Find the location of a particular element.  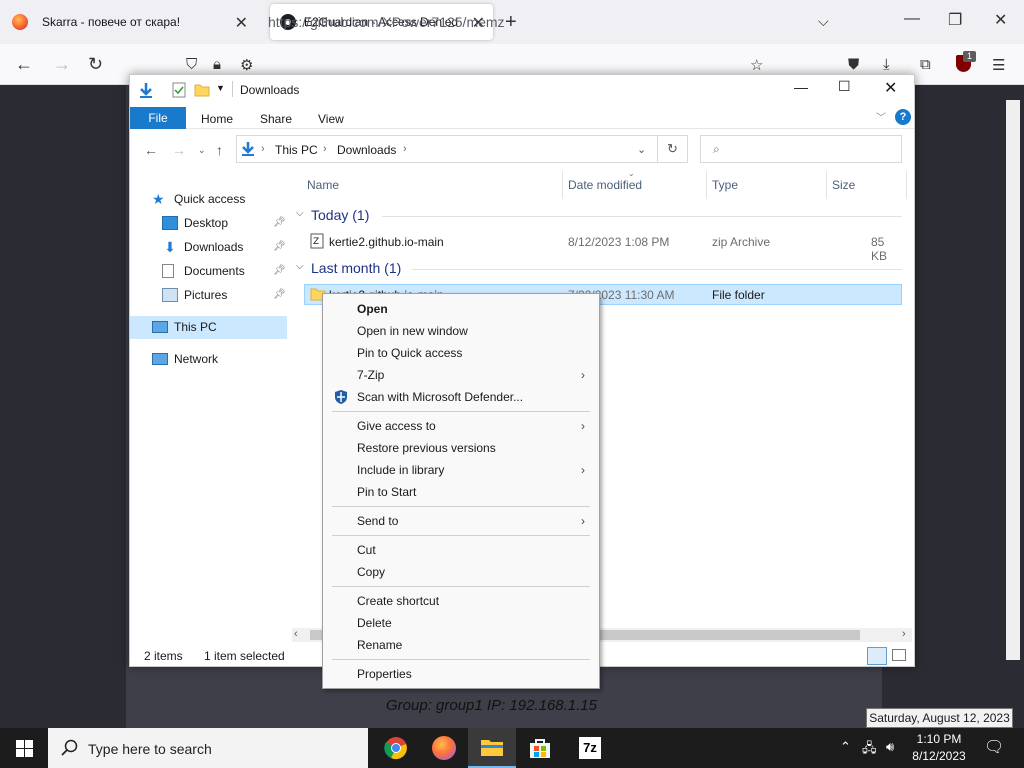

menu-item-include-library: Include in library is located at coordinates (400, 470).